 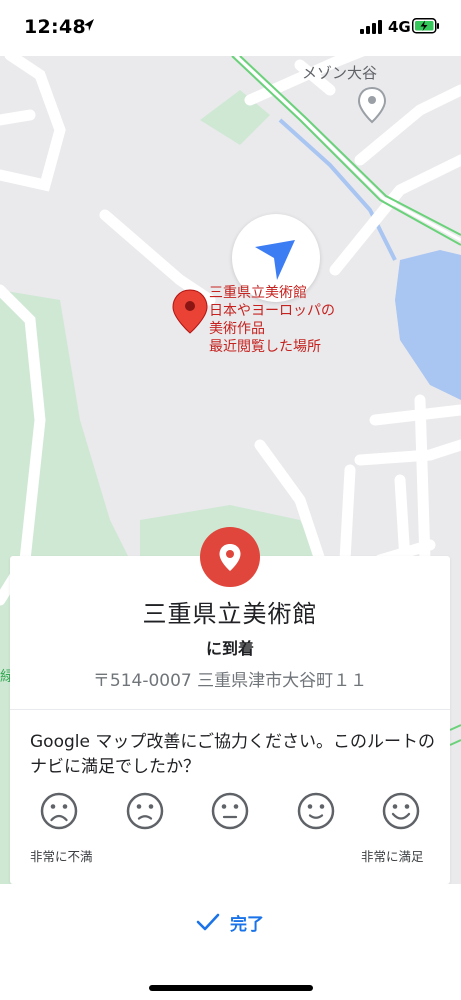 I want to click on rating-low-label: 非常に不満, so click(x=61, y=856).